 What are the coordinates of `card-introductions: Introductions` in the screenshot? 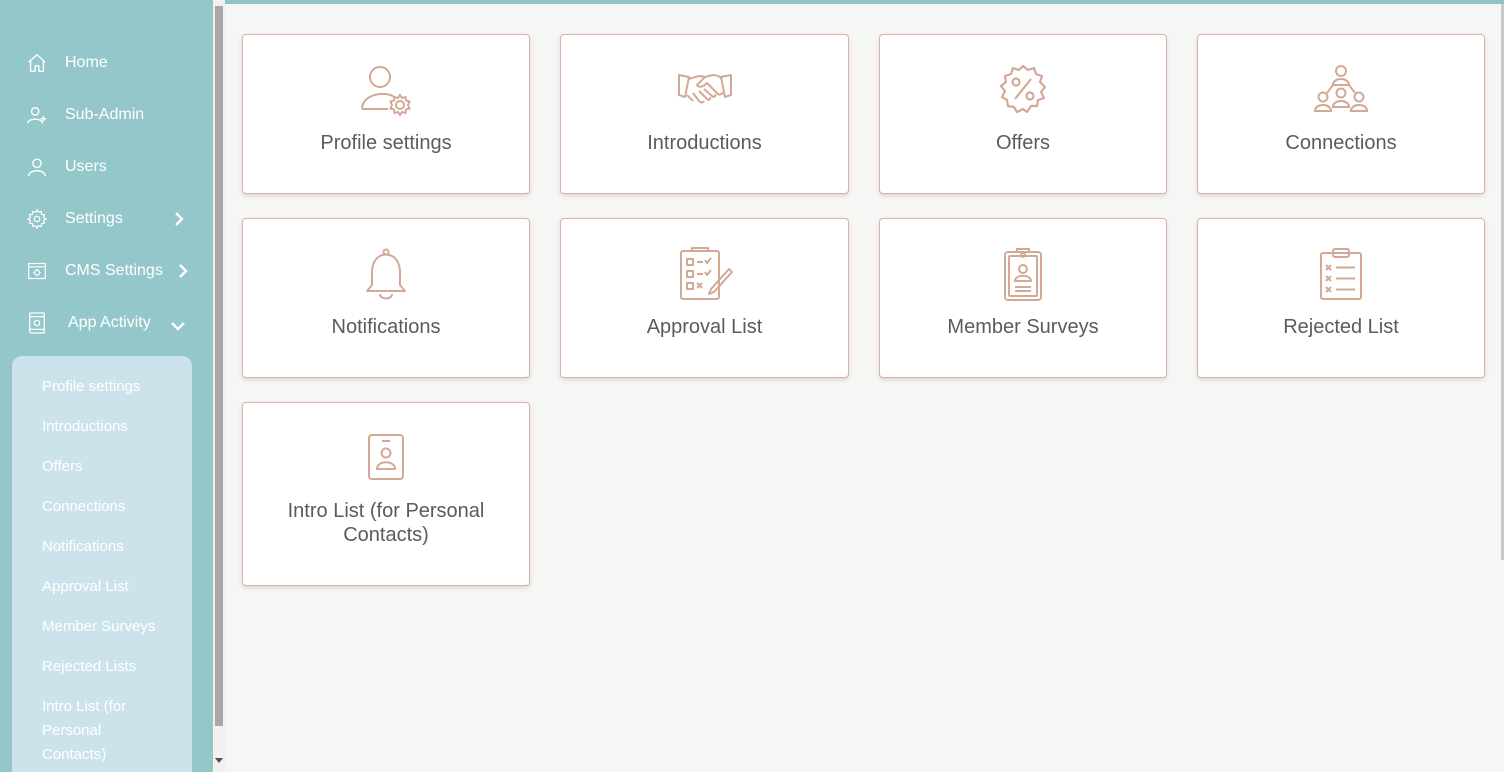 It's located at (704, 114).